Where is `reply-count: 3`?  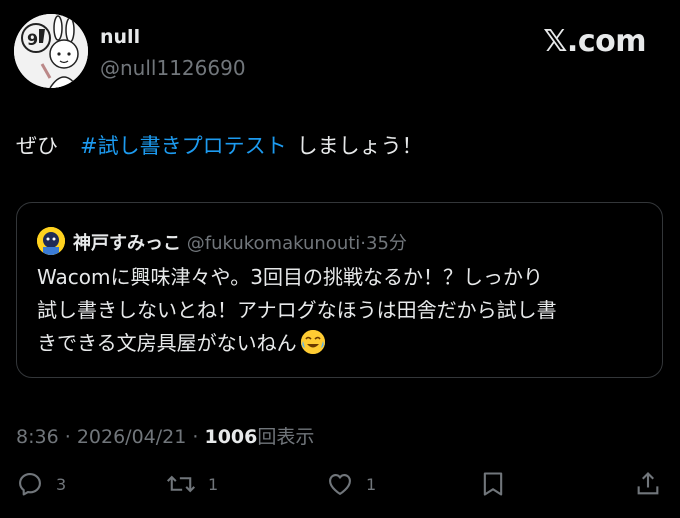 reply-count: 3 is located at coordinates (61, 484).